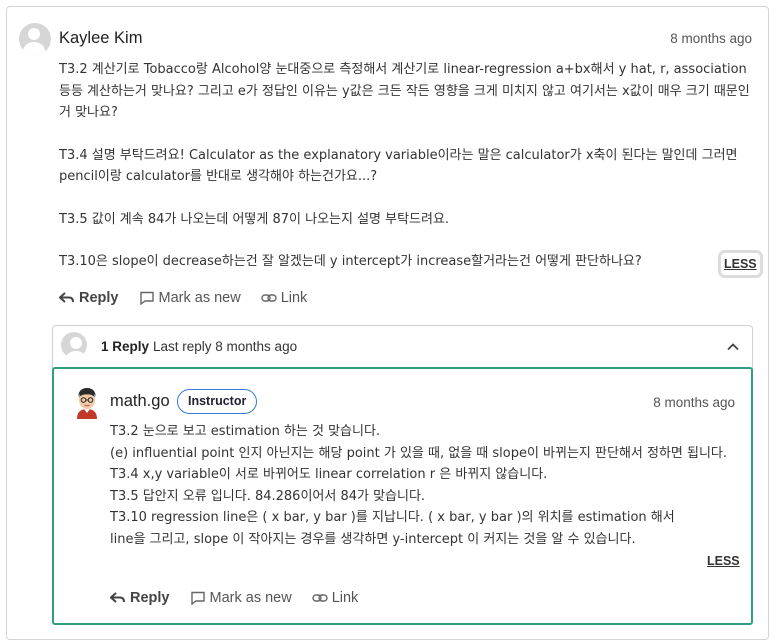 The height and width of the screenshot is (644, 775). Describe the element at coordinates (245, 431) in the screenshot. I see `reply-line: T3.2 눈으로 보고 estimation 하는 것 맞습니다.` at that location.